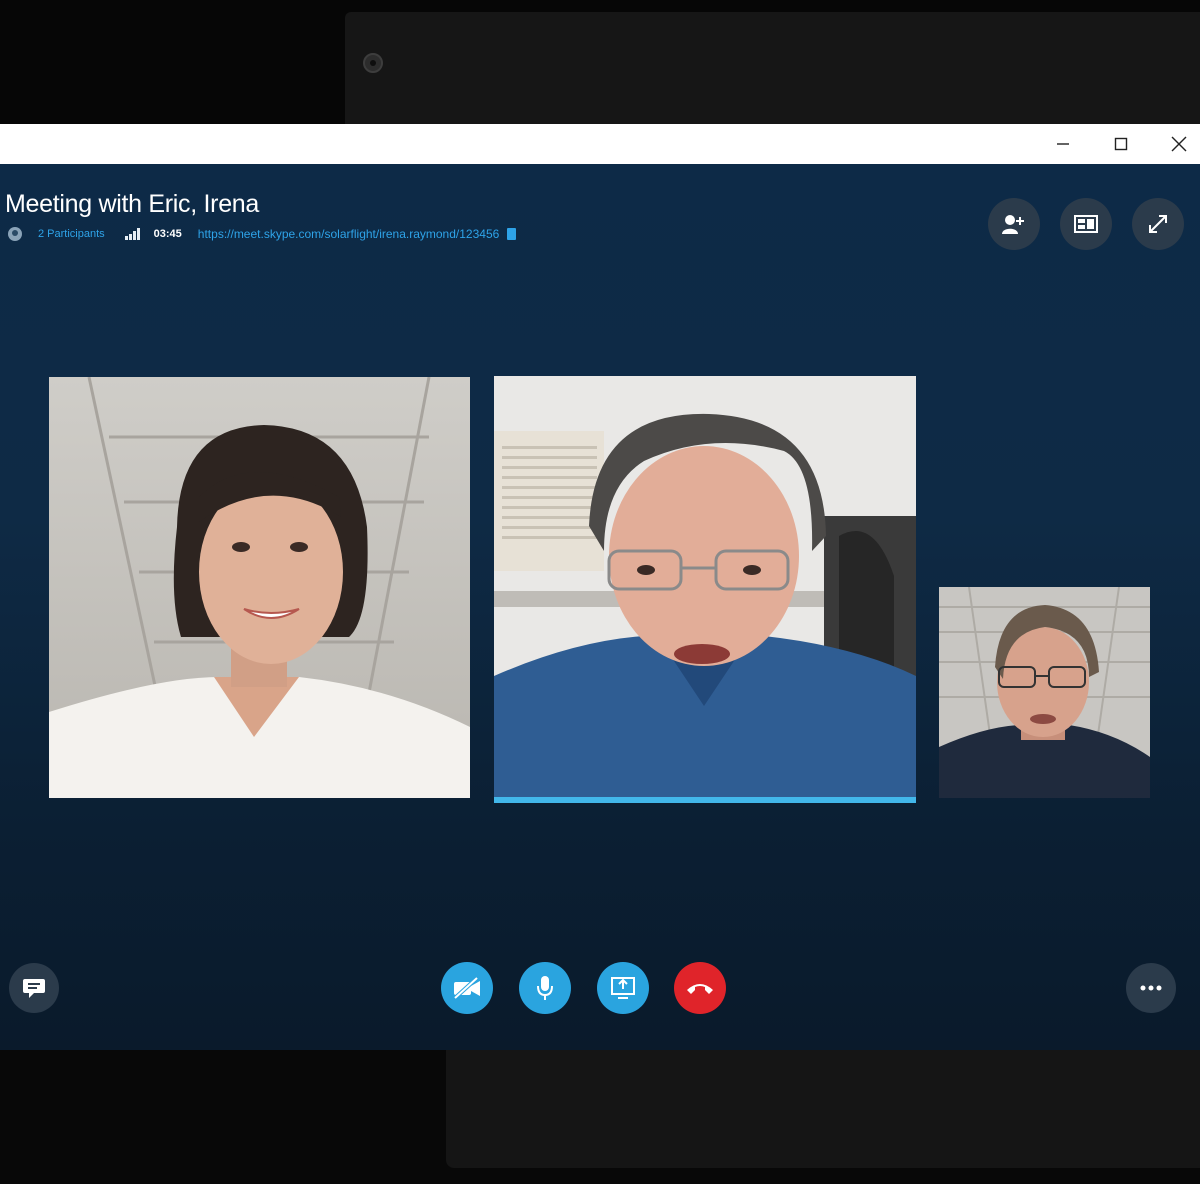 The width and height of the screenshot is (1200, 1200). I want to click on maximize-icon, so click(1121, 144).